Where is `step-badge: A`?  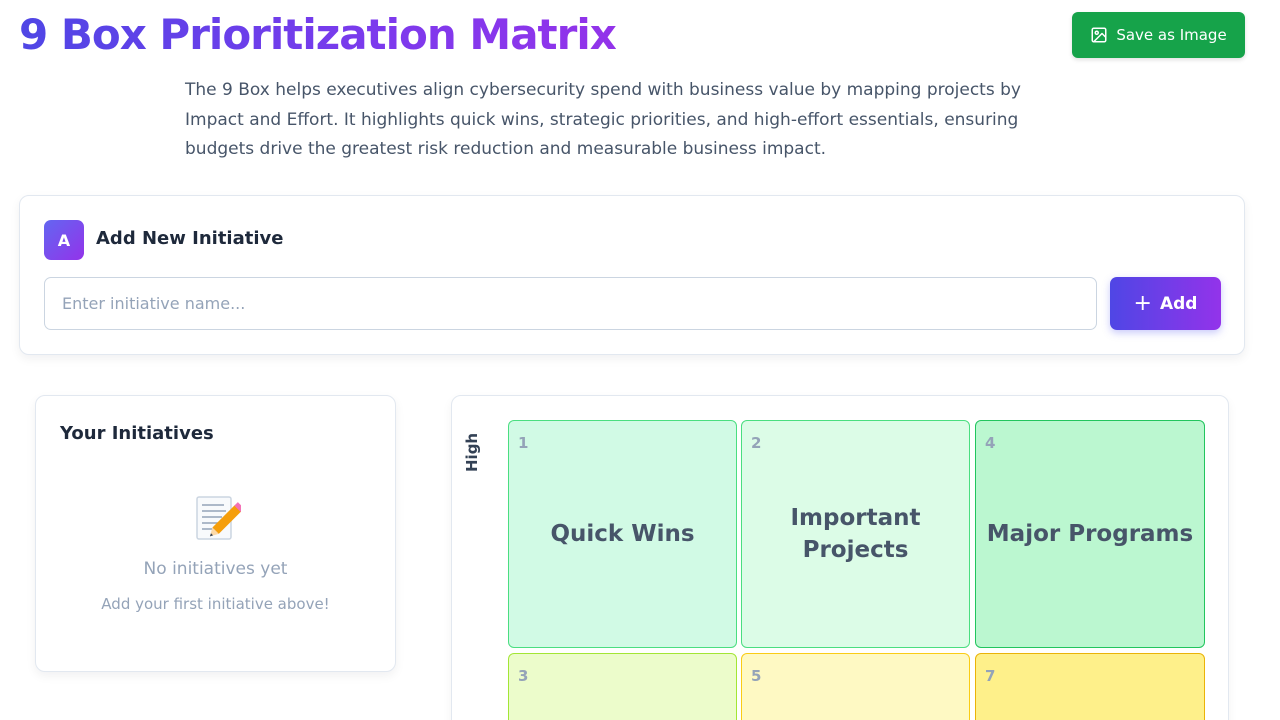 step-badge: A is located at coordinates (64, 240).